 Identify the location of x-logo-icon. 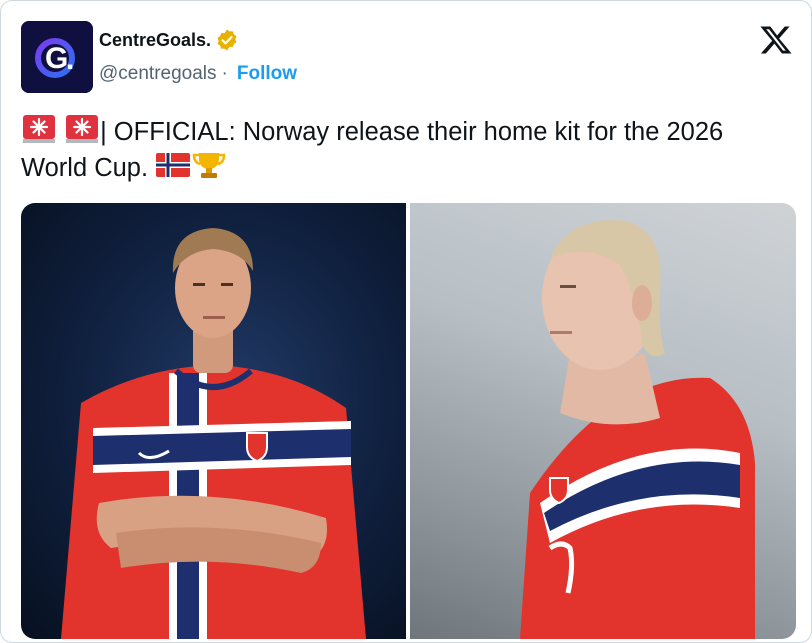
(776, 40).